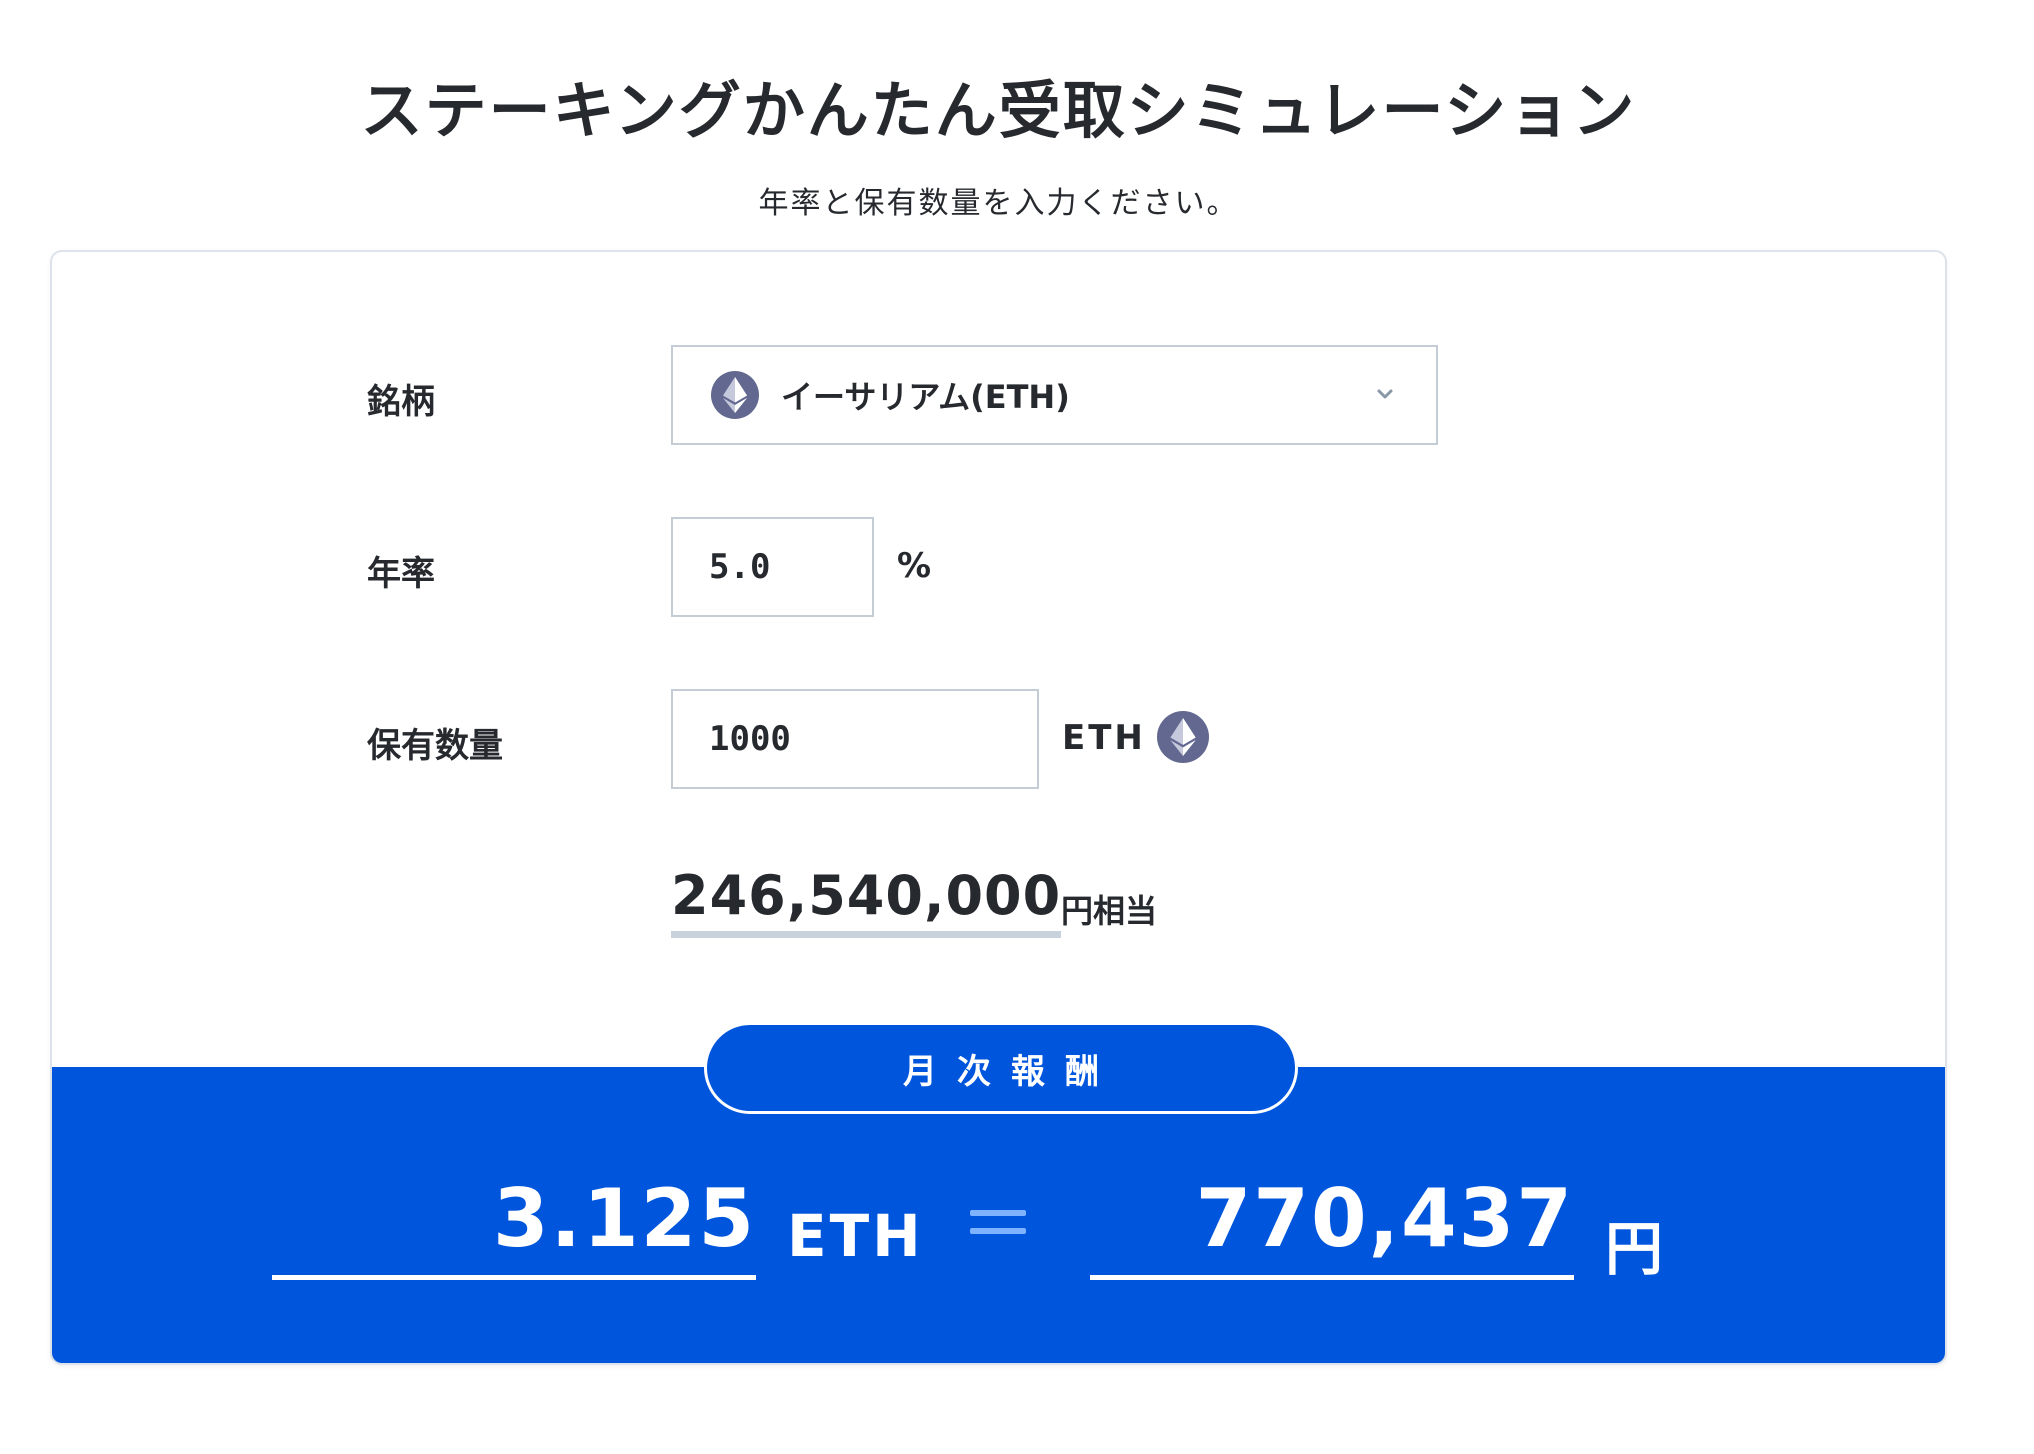 The height and width of the screenshot is (1454, 2034). I want to click on coin-label: 銘柄, so click(401, 402).